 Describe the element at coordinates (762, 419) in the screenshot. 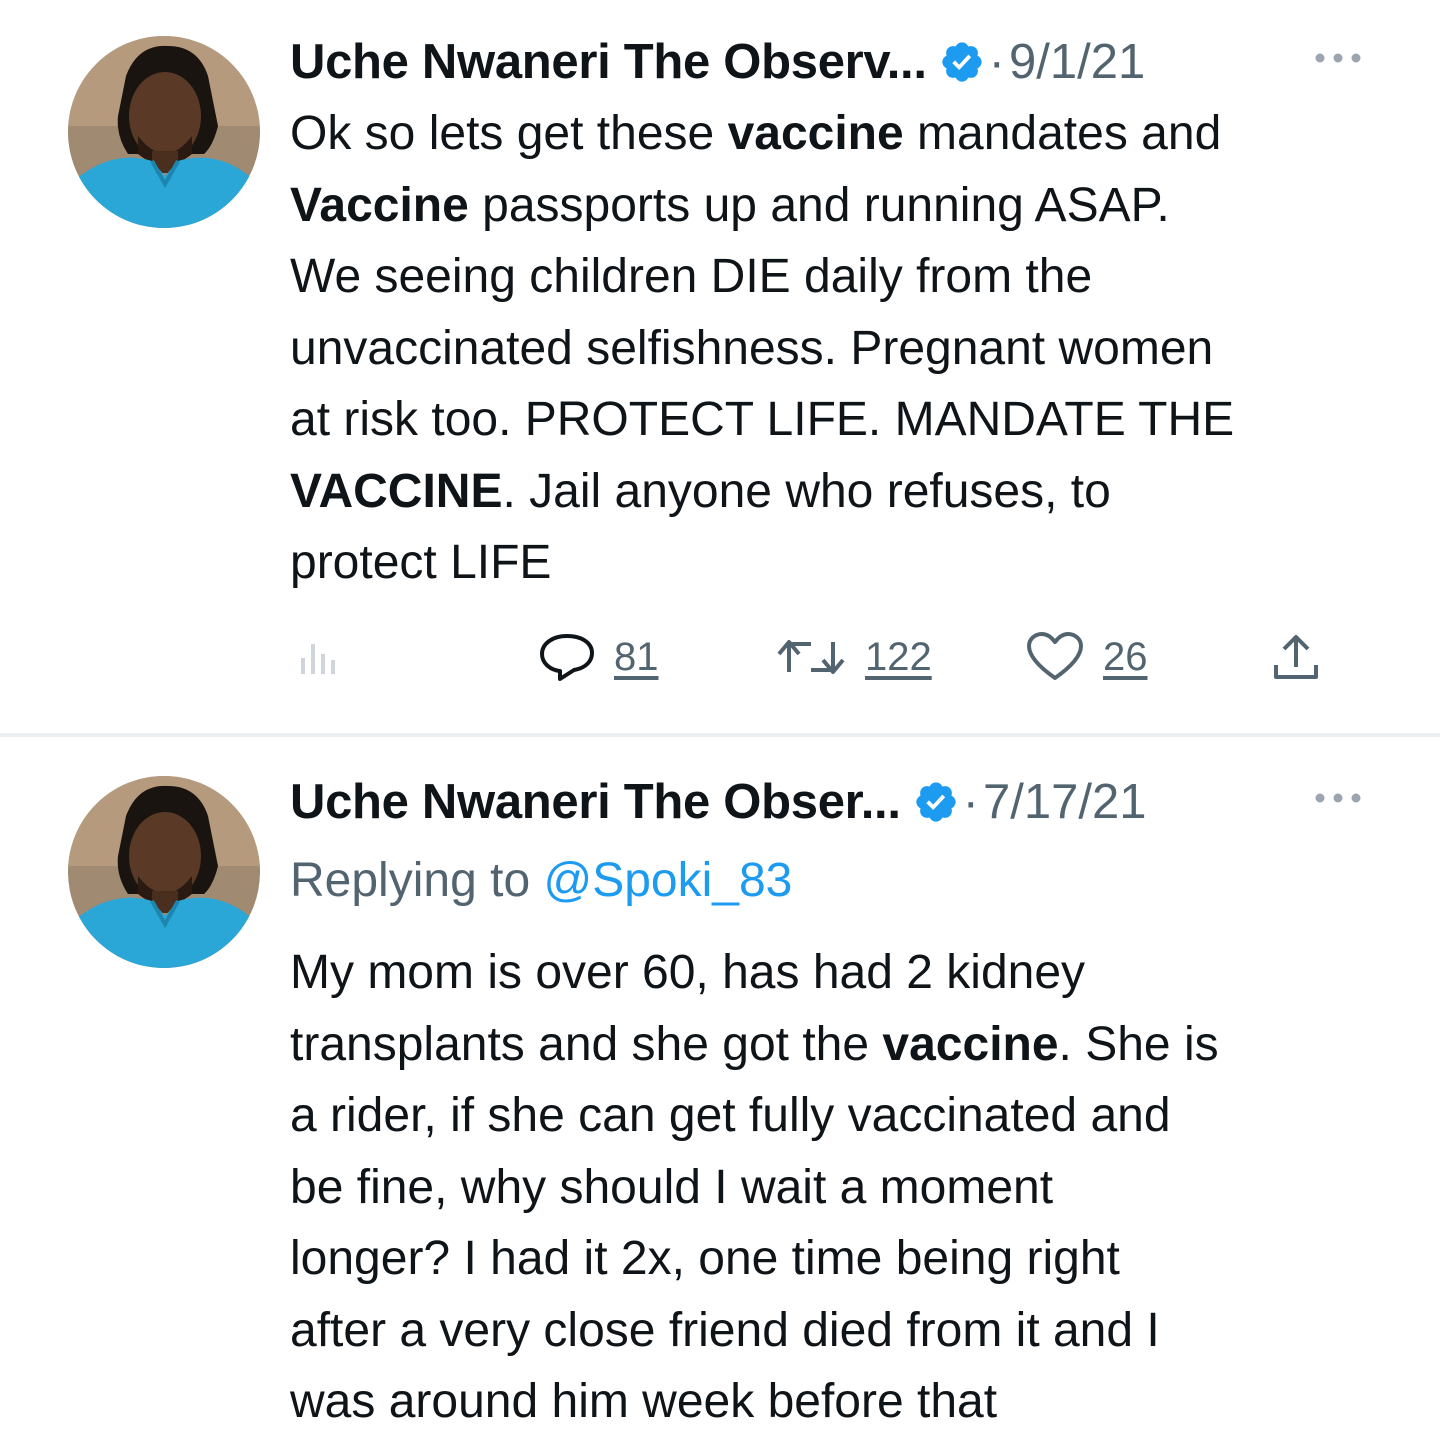

I see `text-run: at risk too. PROTECT LIFE. MANDATE THE` at that location.